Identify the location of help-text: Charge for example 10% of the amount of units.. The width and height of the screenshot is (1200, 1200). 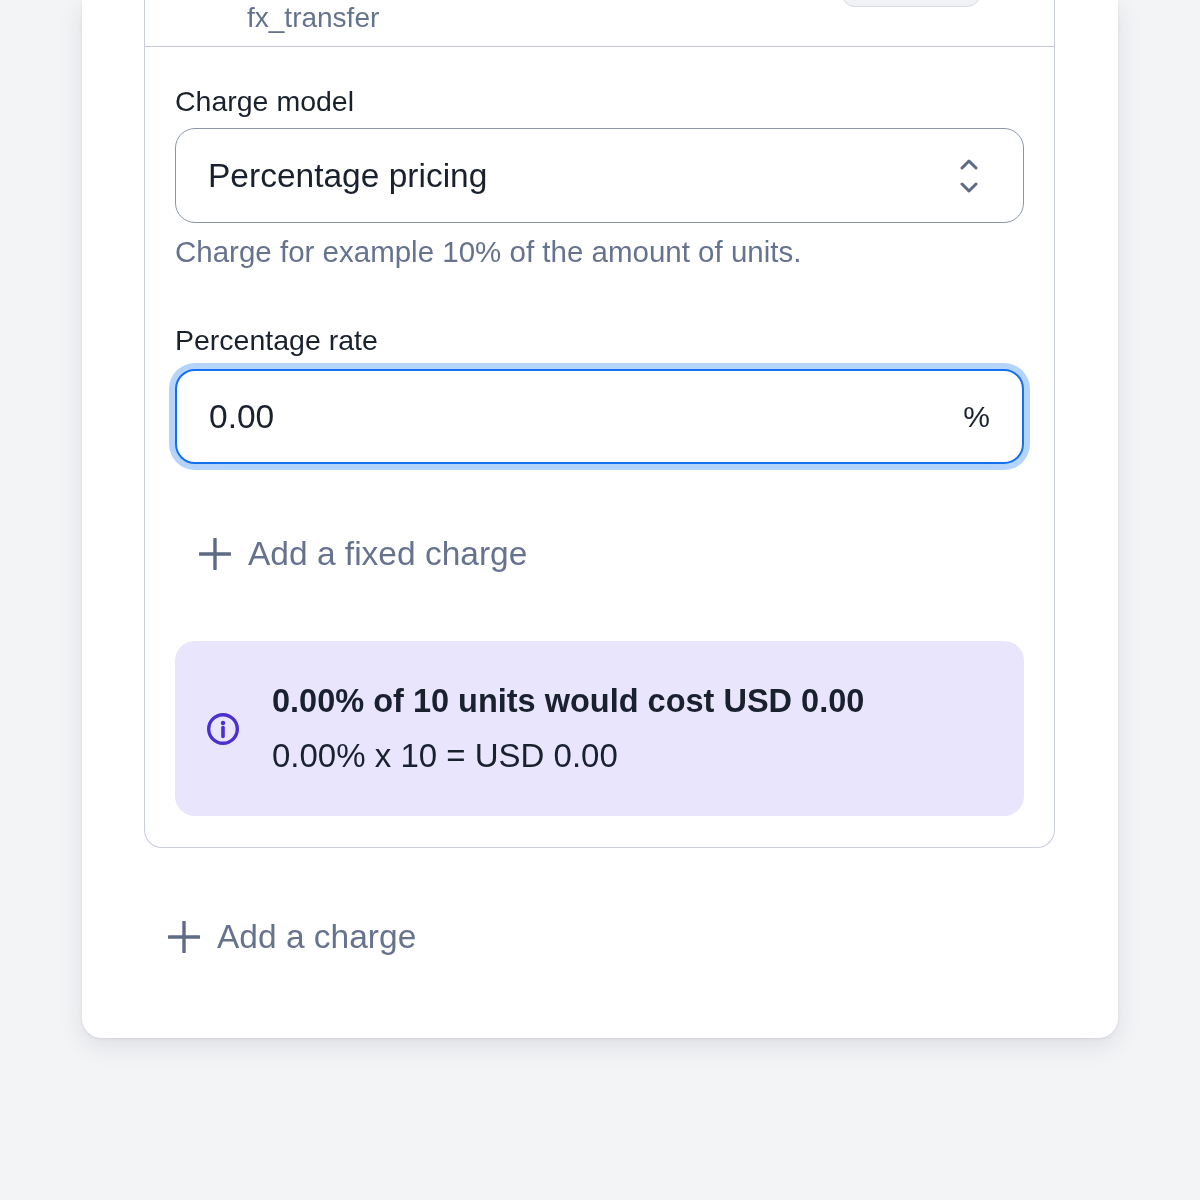
(488, 252).